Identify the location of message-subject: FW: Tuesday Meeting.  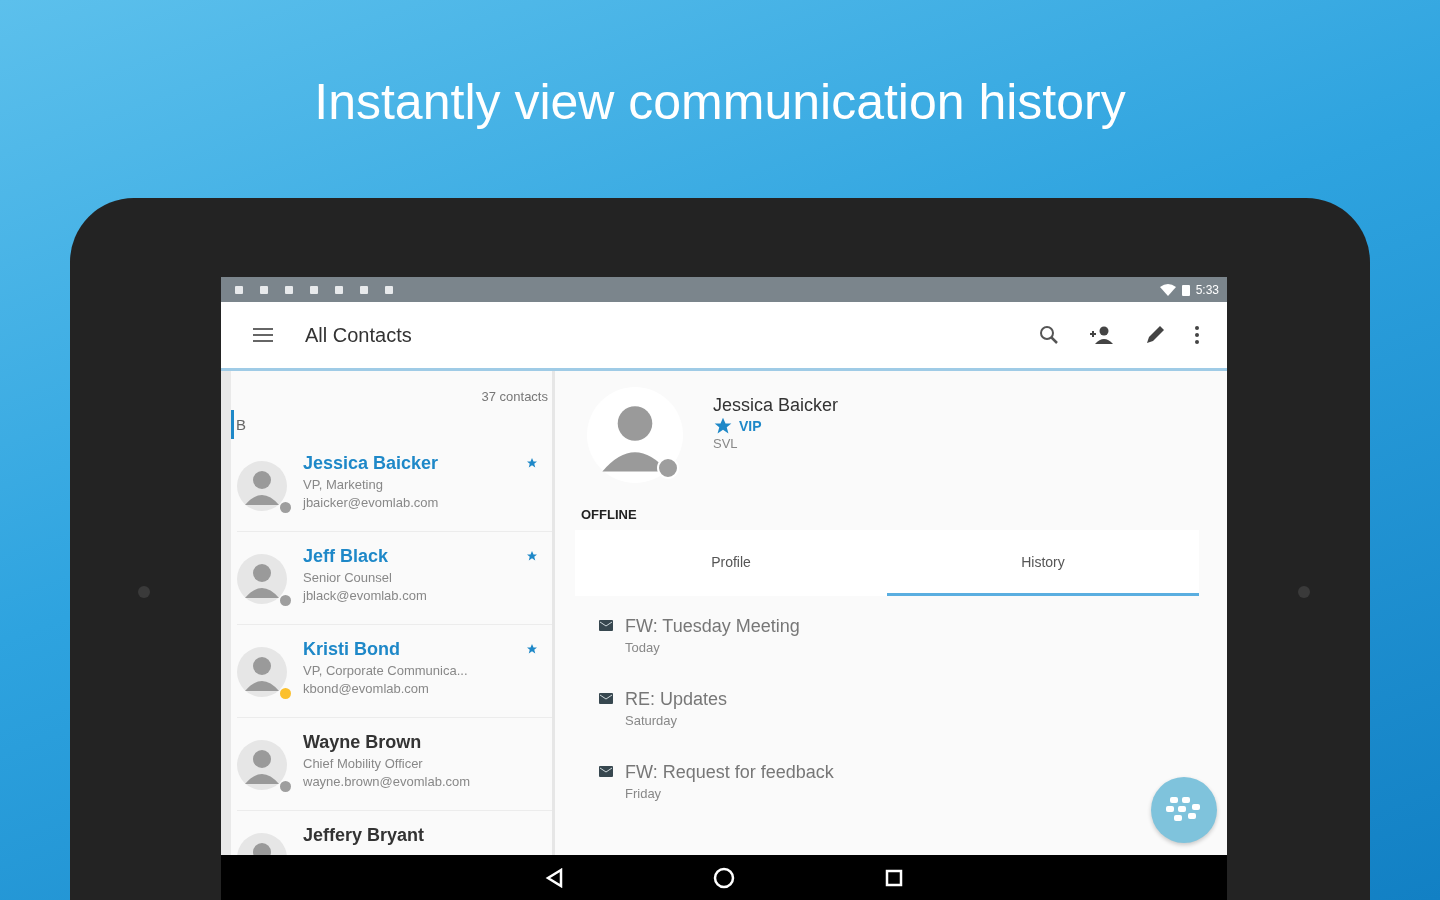
(712, 626).